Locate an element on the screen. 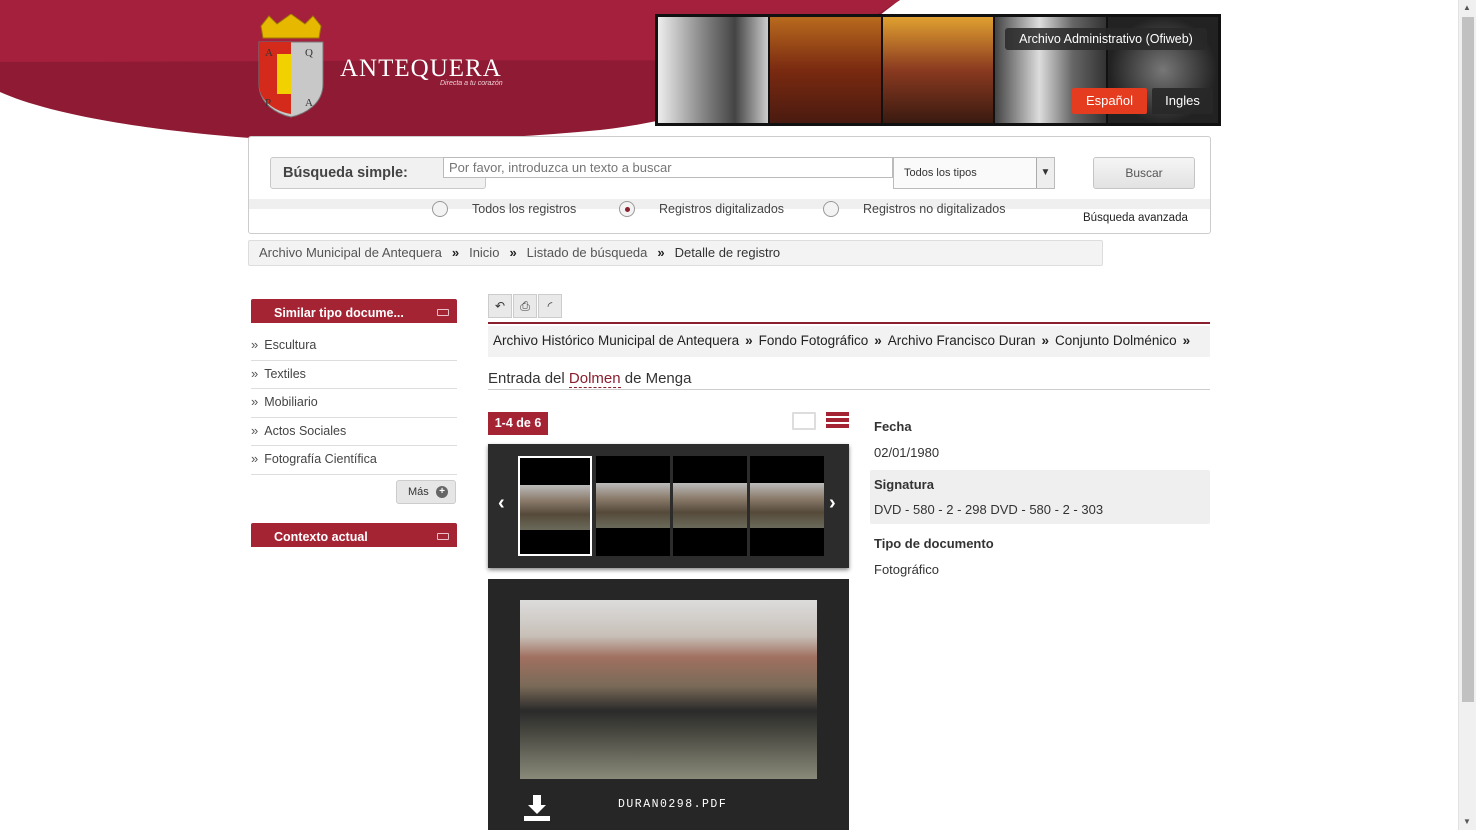  sidebar-item: » Actos Sociales is located at coordinates (354, 432).